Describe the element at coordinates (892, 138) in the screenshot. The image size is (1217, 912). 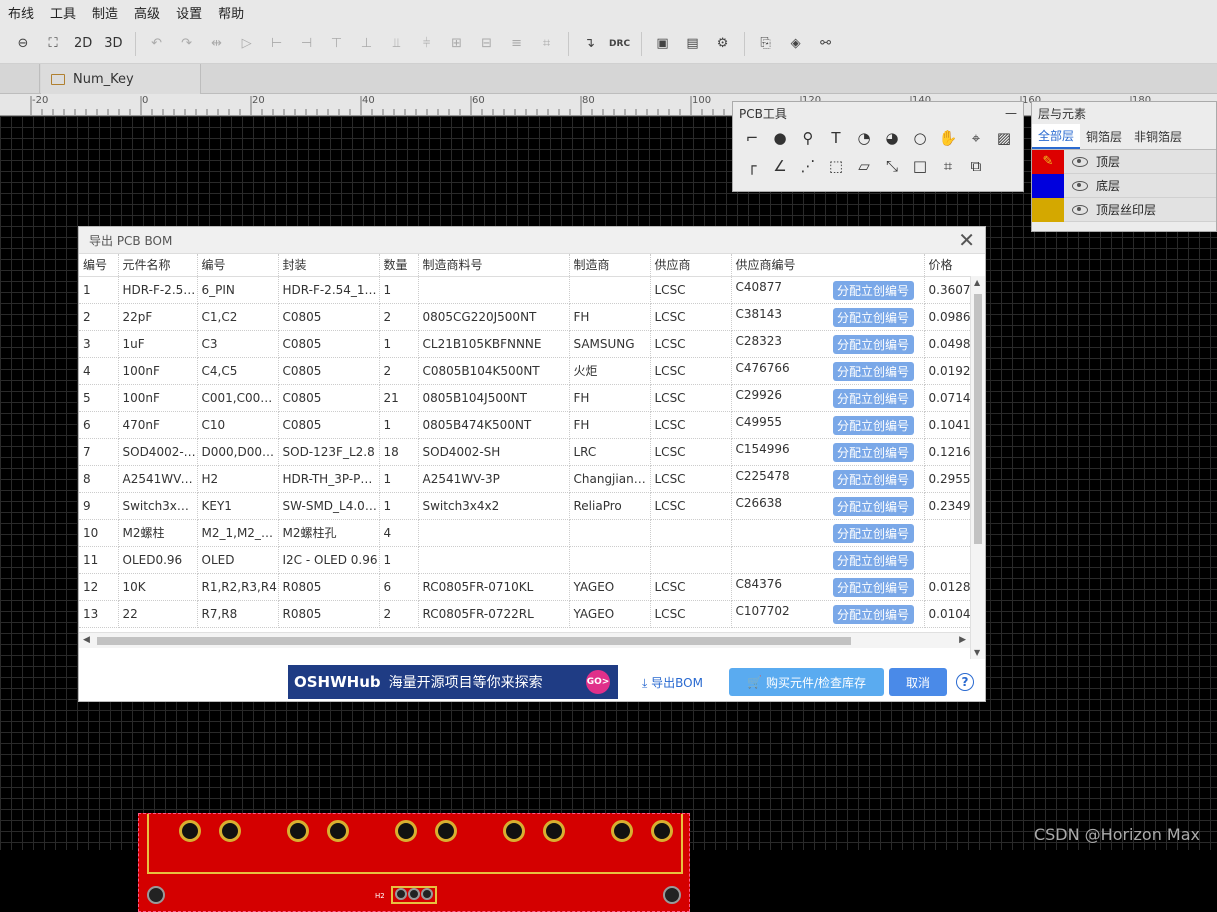
I see `arc-icon: ◕` at that location.